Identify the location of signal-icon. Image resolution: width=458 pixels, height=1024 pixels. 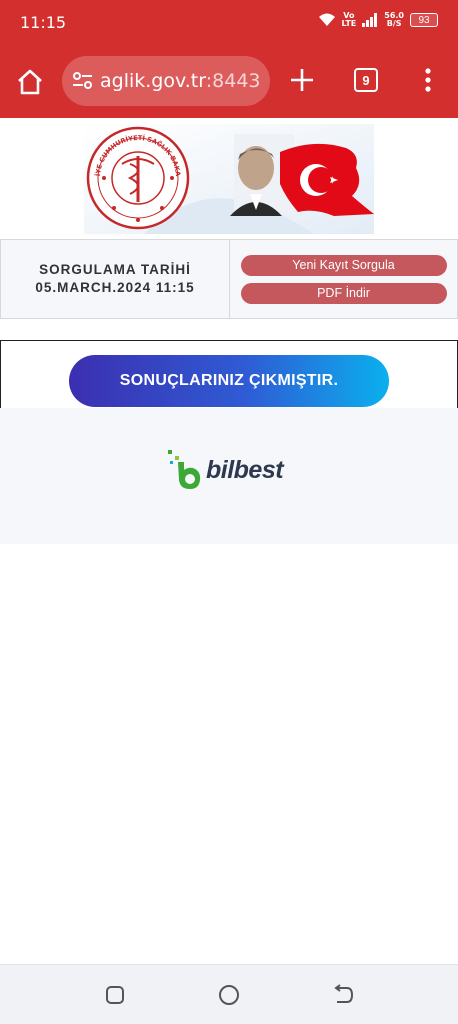
(370, 20).